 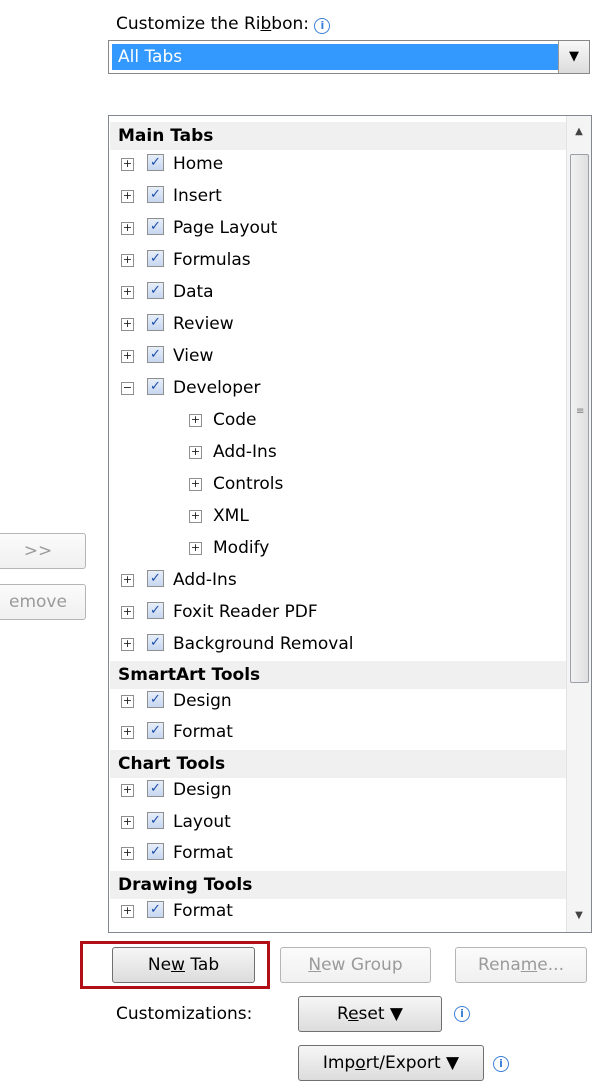 What do you see at coordinates (245, 452) in the screenshot?
I see `tree-item-label: Add-Ins` at bounding box center [245, 452].